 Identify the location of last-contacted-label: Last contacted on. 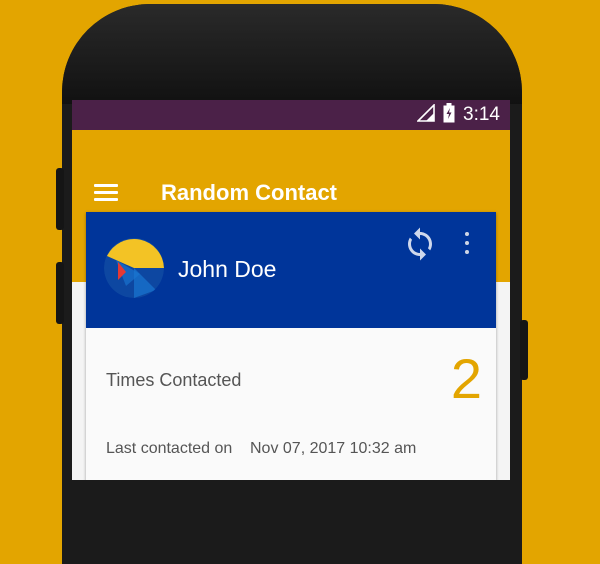
(169, 448).